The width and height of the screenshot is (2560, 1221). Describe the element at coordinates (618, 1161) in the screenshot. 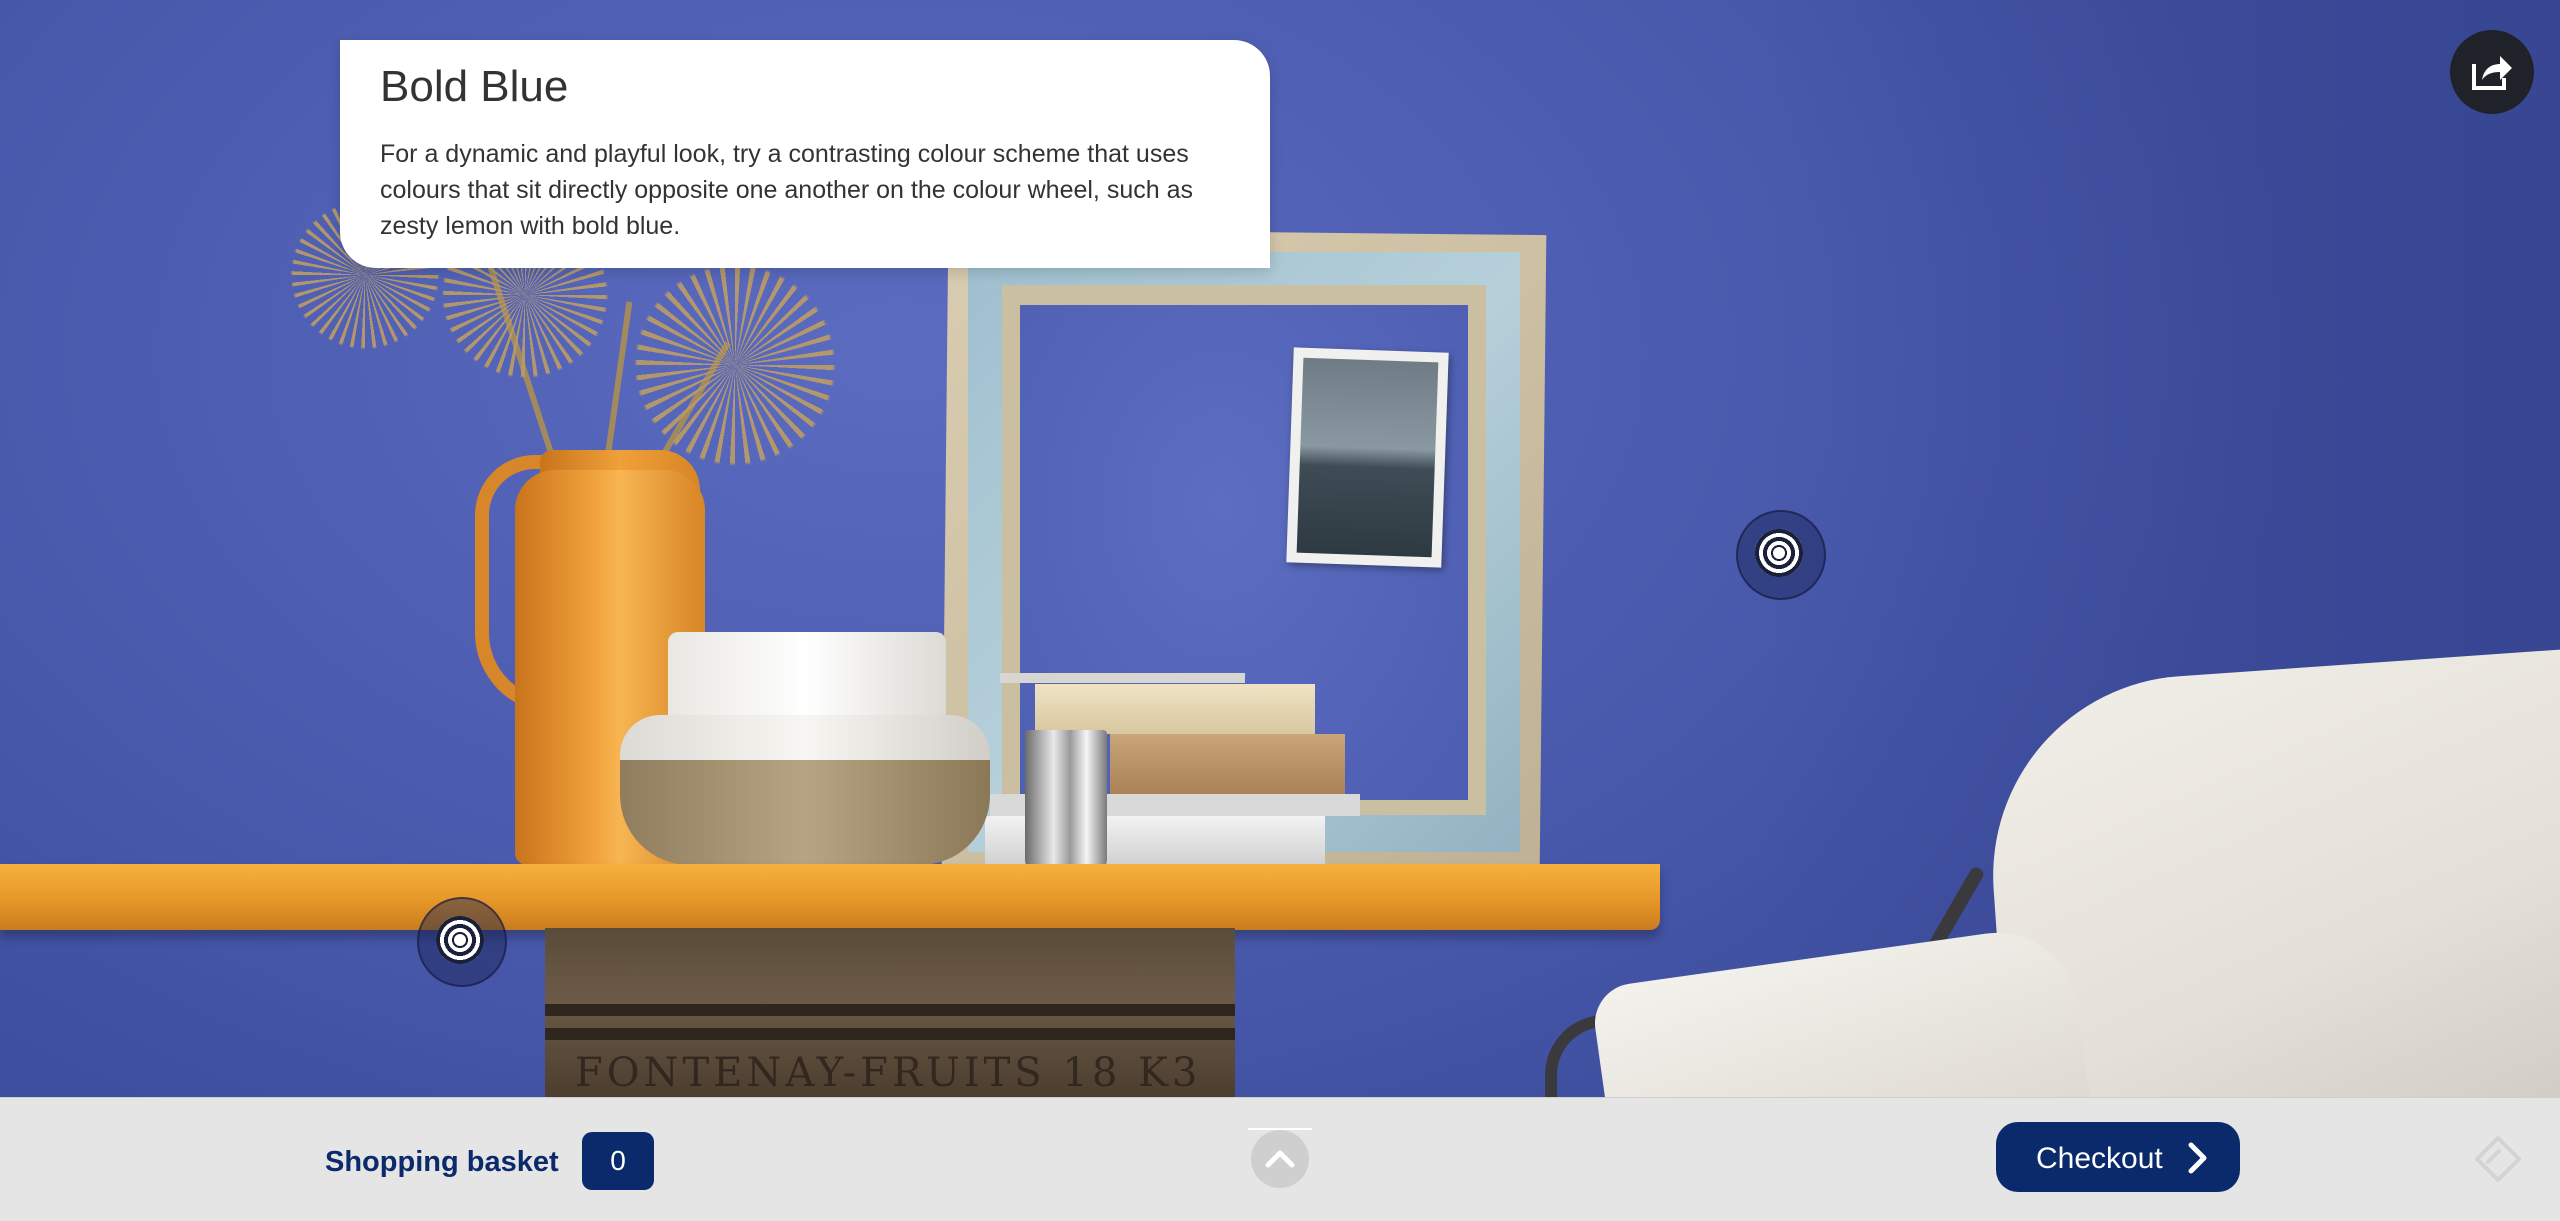

I see `basket-count-badge: 0` at that location.